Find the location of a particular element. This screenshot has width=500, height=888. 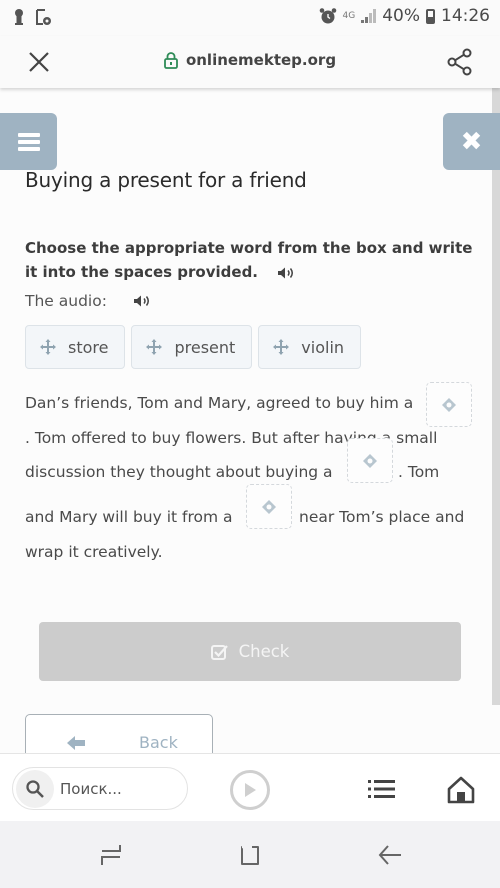

url-bar: onlinemektep.org is located at coordinates (250, 60).